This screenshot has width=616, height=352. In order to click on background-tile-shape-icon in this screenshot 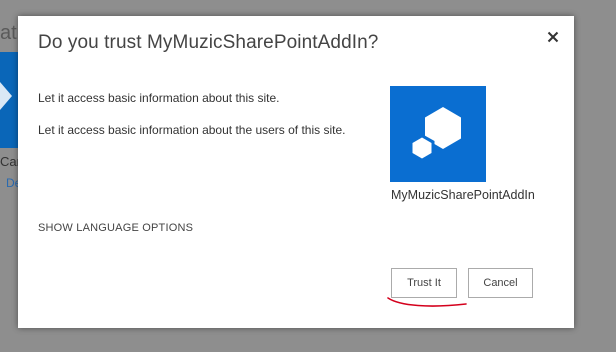, I will do `click(6, 96)`.